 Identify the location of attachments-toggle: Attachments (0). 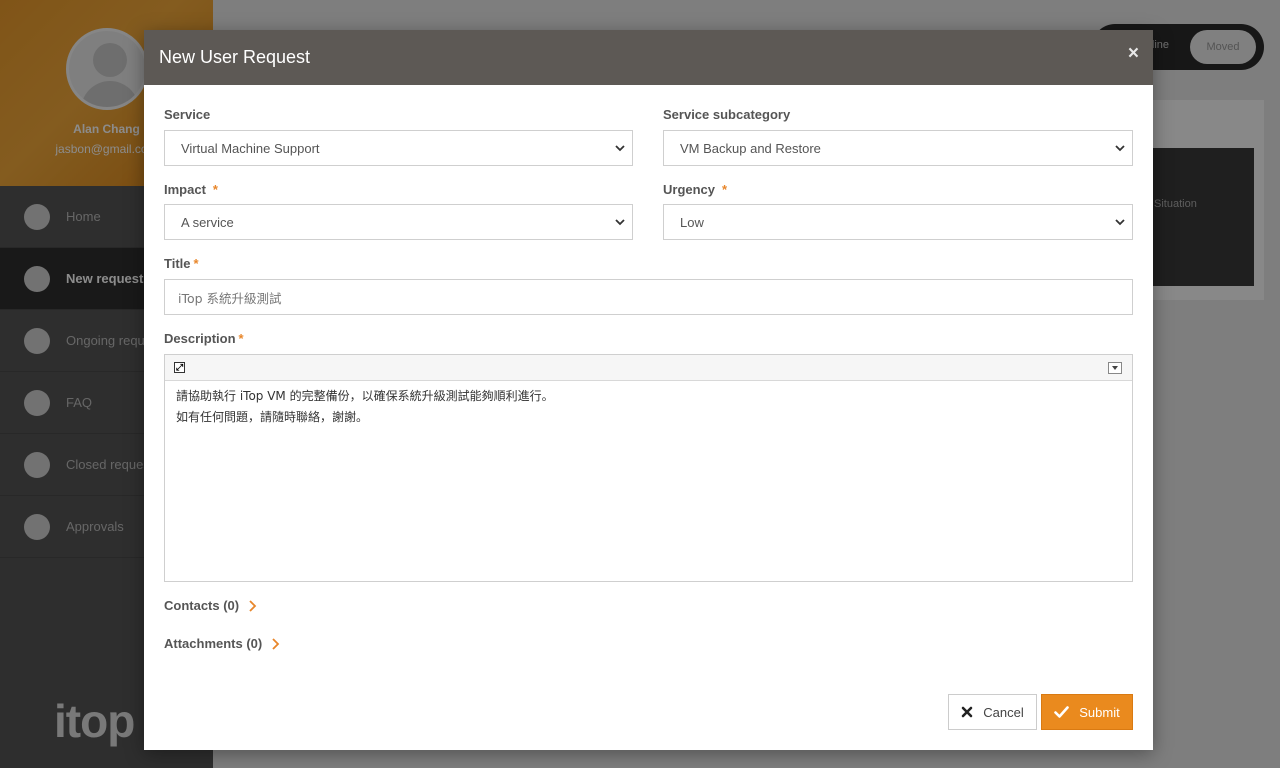
(222, 643).